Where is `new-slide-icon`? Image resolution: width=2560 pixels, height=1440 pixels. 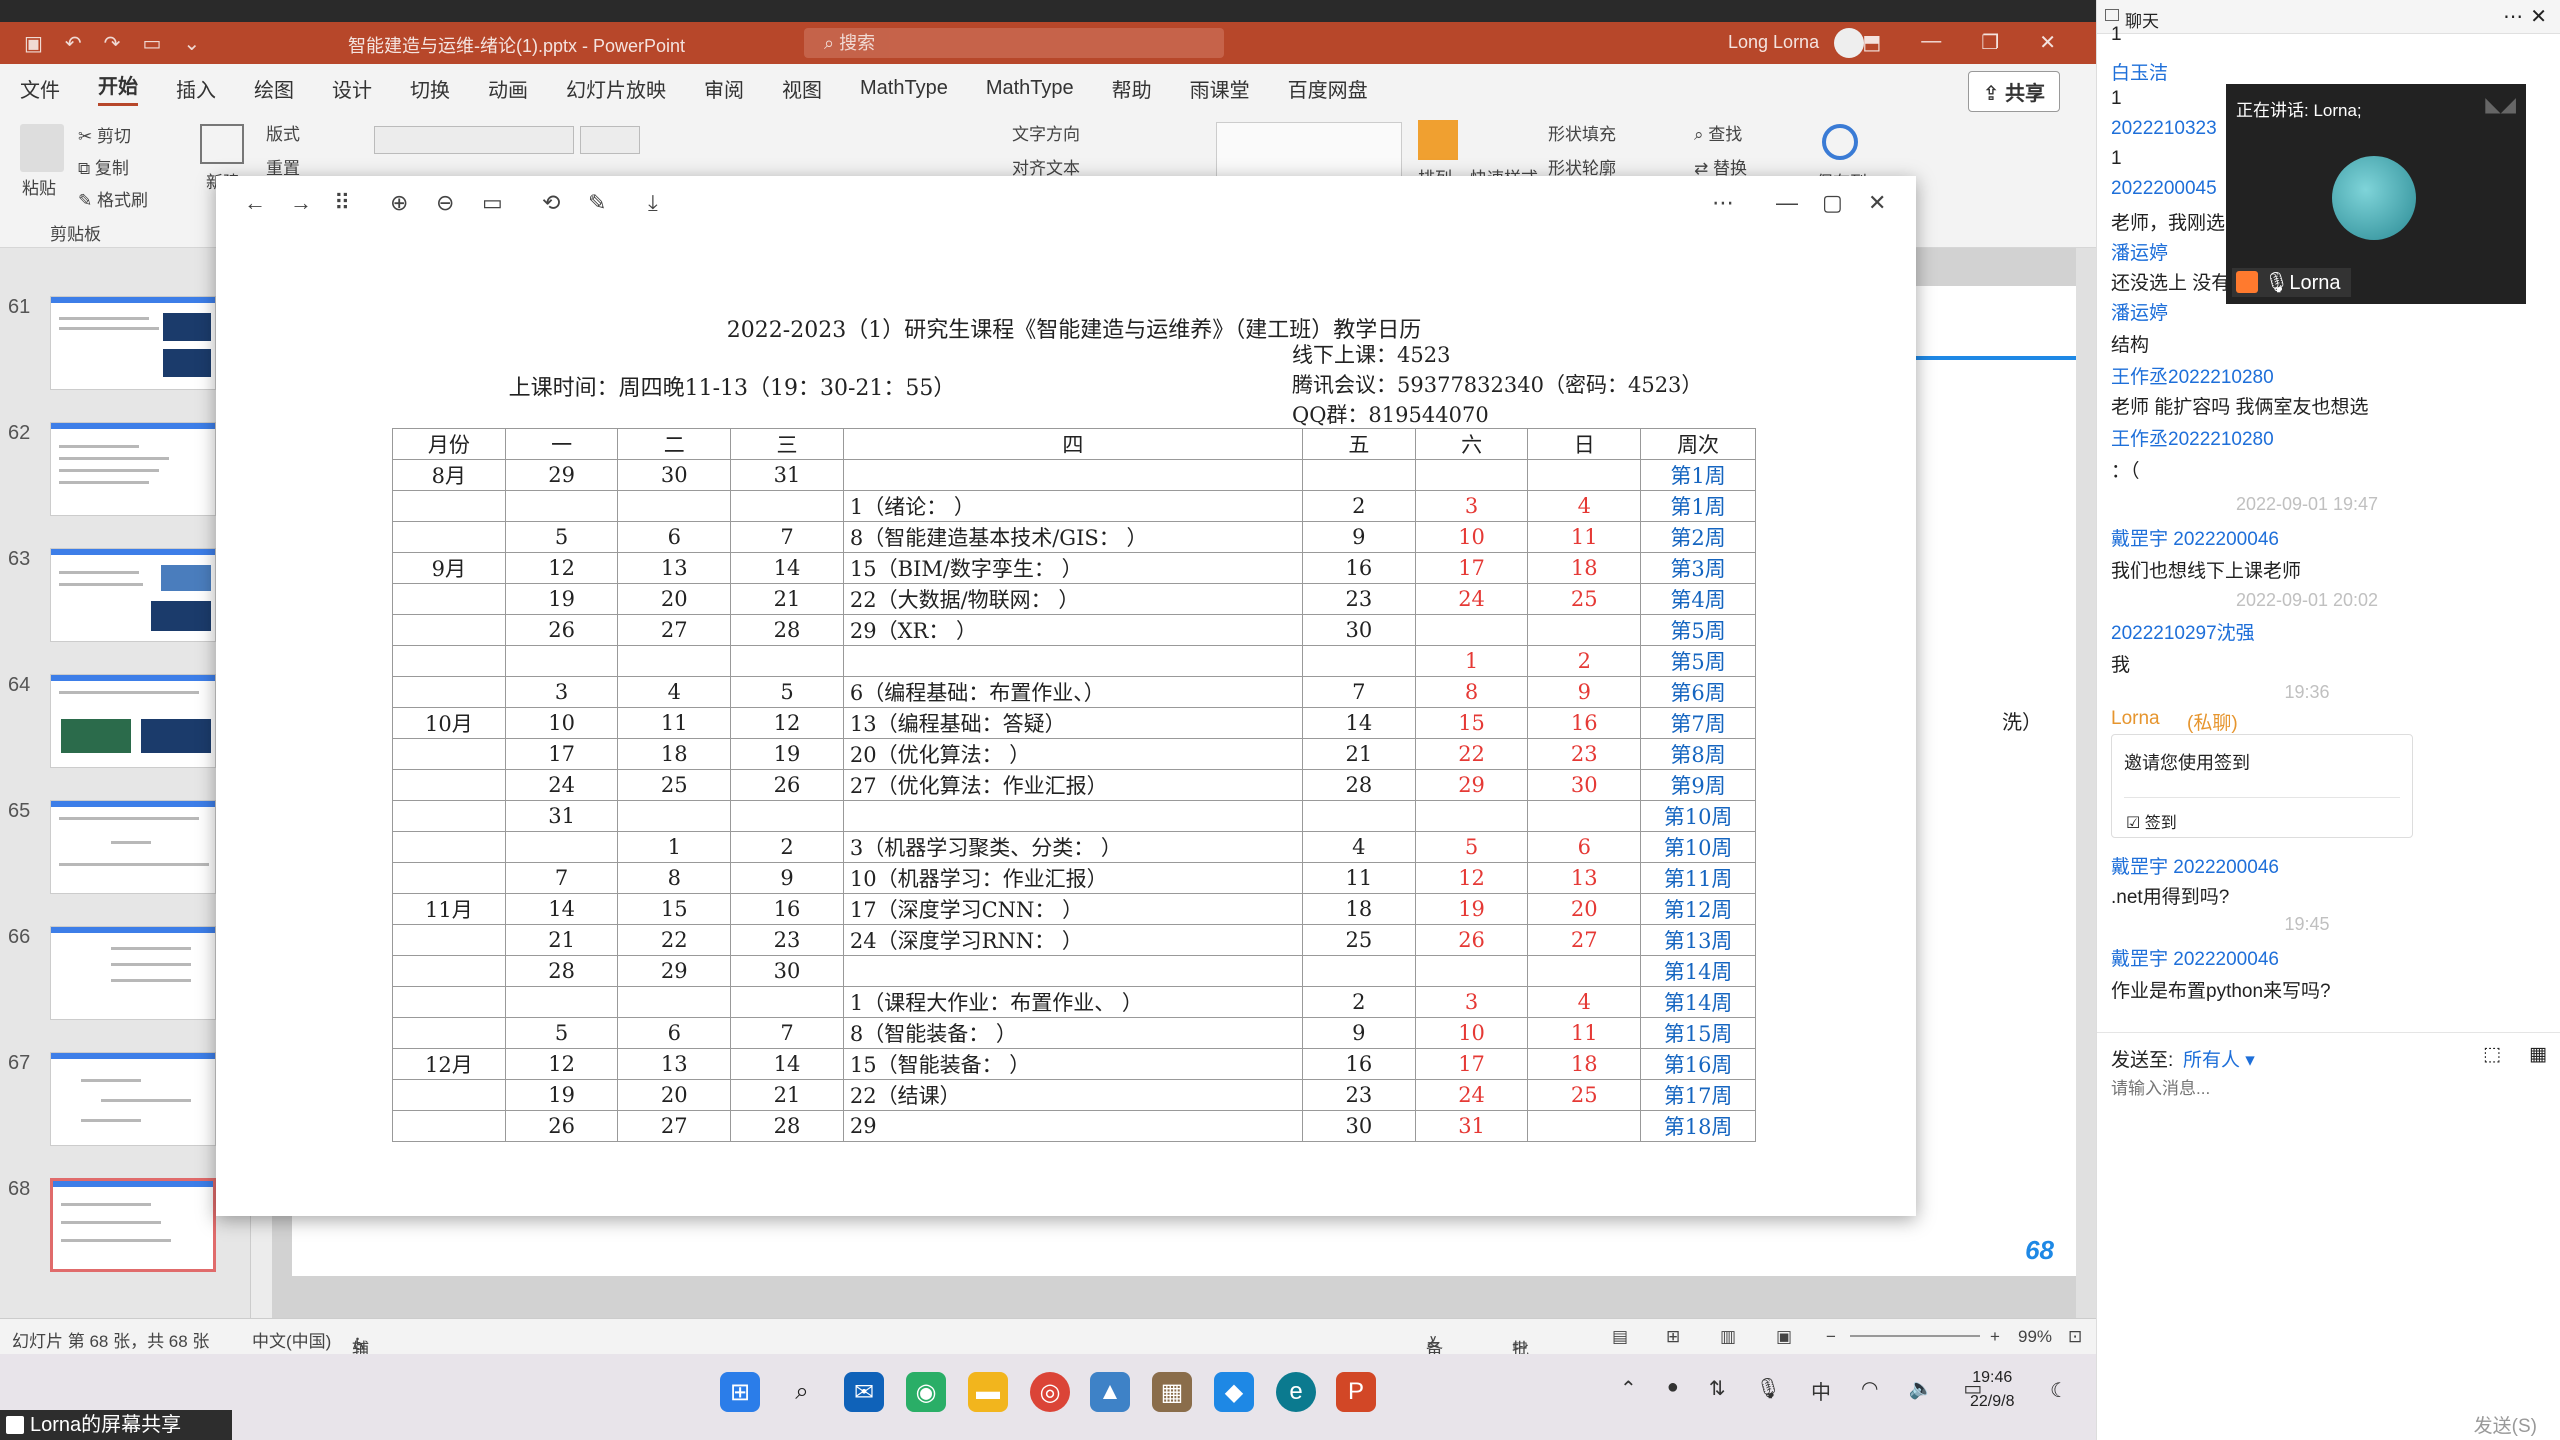
new-slide-icon is located at coordinates (222, 144).